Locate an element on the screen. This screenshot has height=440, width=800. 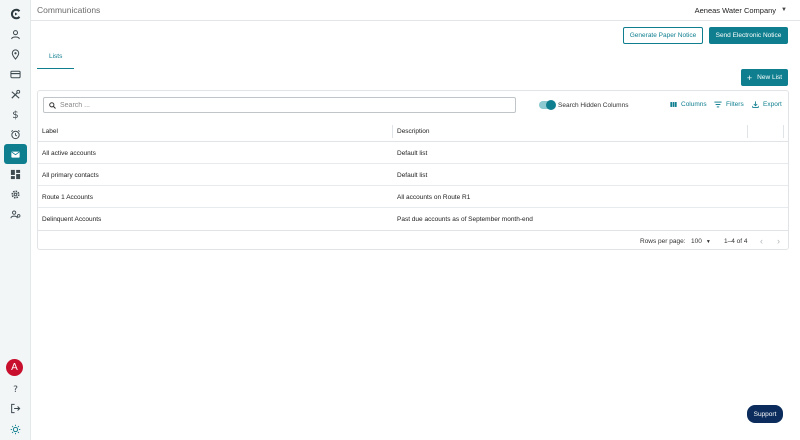
pagination-range: 1–4 of 4 is located at coordinates (736, 241).